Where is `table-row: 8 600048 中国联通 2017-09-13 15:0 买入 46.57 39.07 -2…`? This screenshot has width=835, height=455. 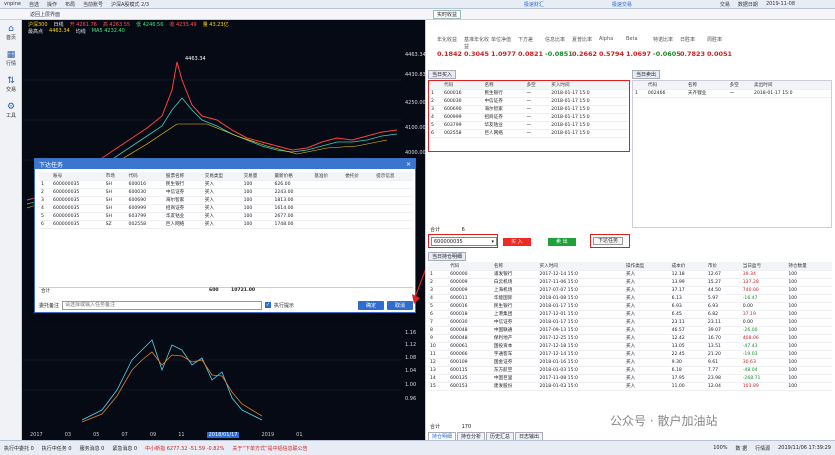
table-row: 8 600048 中国联通 2017-09-13 15:0 买入 46.57 39.07 -2… is located at coordinates (630, 330).